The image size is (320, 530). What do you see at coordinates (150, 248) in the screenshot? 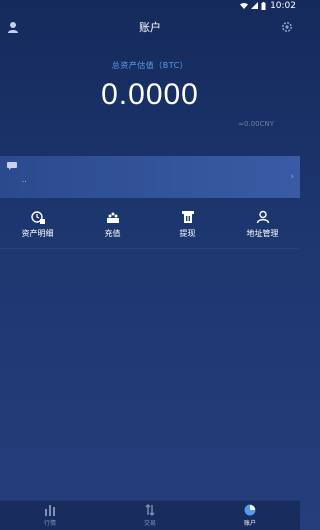
I see `divider` at bounding box center [150, 248].